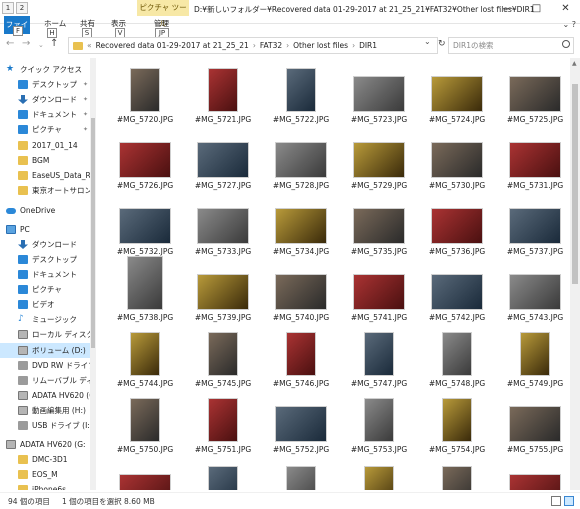  Describe the element at coordinates (379, 423) in the screenshot. I see `file-item: #MG_5753.JPG` at that location.